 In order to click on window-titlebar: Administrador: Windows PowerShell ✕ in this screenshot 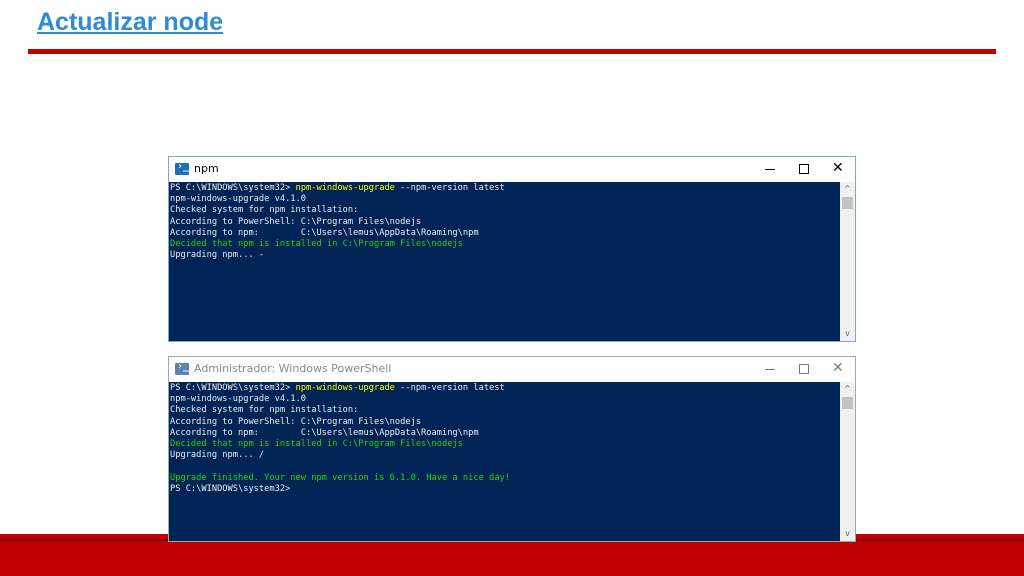, I will do `click(512, 369)`.